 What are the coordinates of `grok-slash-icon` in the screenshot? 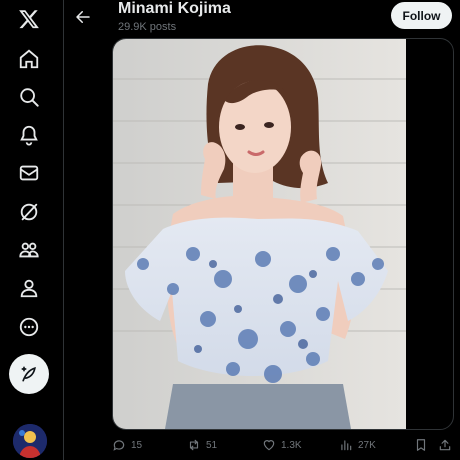 It's located at (29, 212).